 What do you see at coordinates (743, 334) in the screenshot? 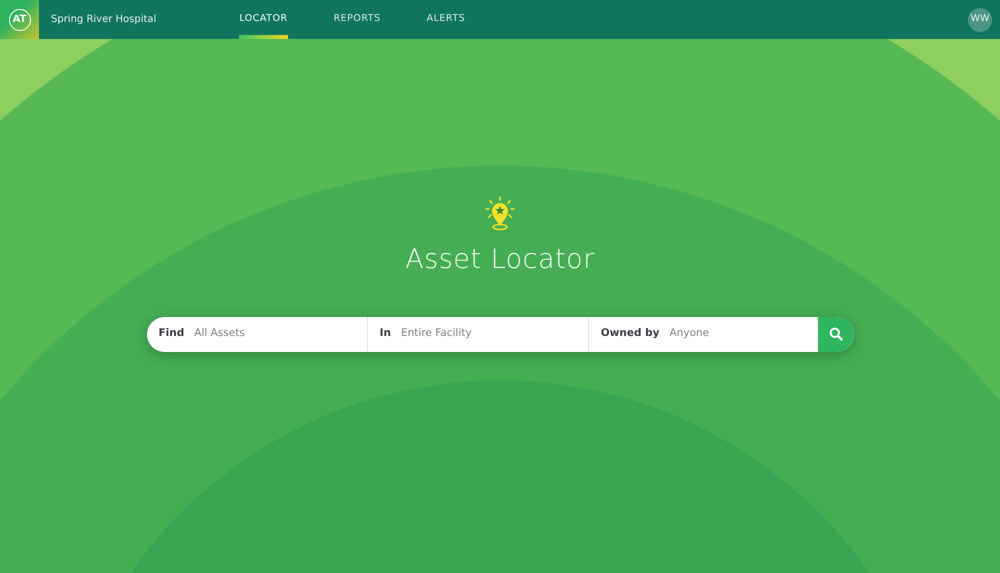
I see `input-field: Anyone` at bounding box center [743, 334].